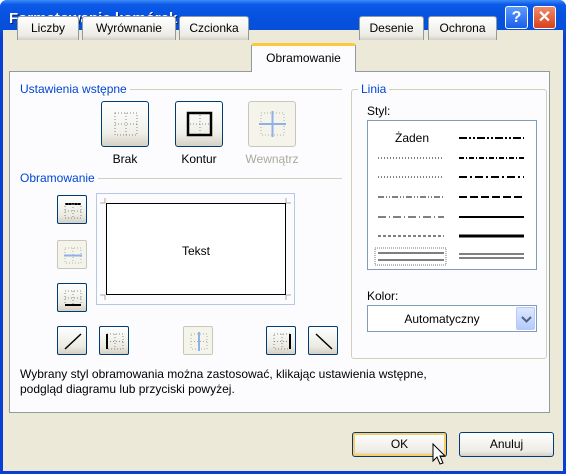  I want to click on tab-czcionka: Czcionka, so click(214, 28).